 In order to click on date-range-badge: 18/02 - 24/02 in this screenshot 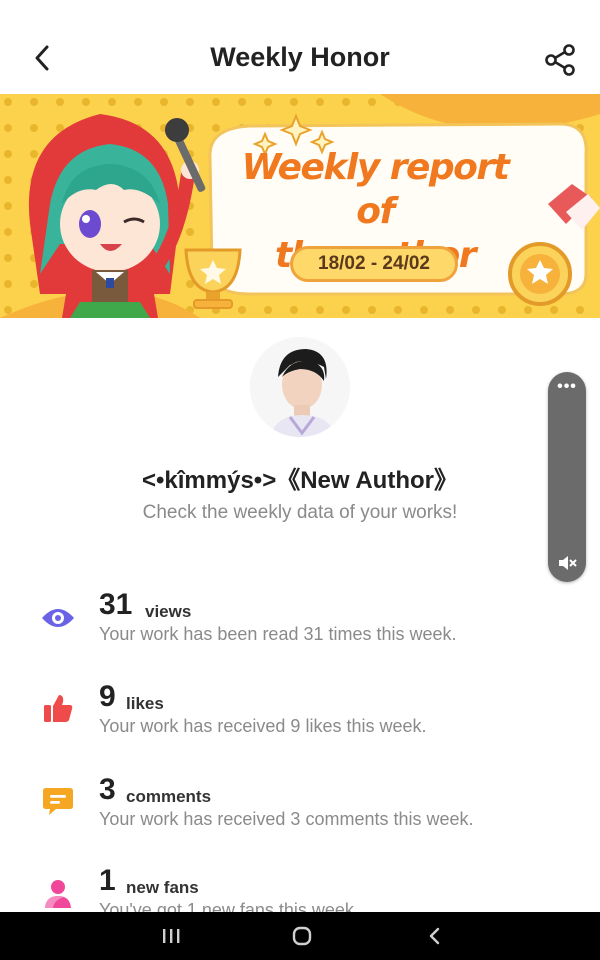, I will do `click(374, 264)`.